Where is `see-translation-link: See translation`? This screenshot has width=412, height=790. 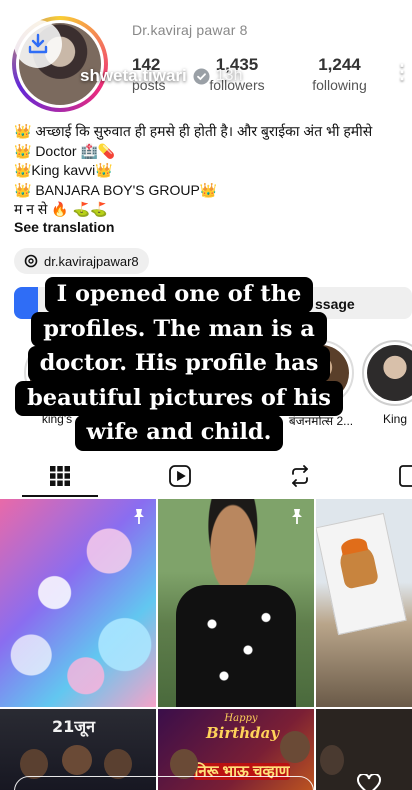 see-translation-link: See translation is located at coordinates (64, 227).